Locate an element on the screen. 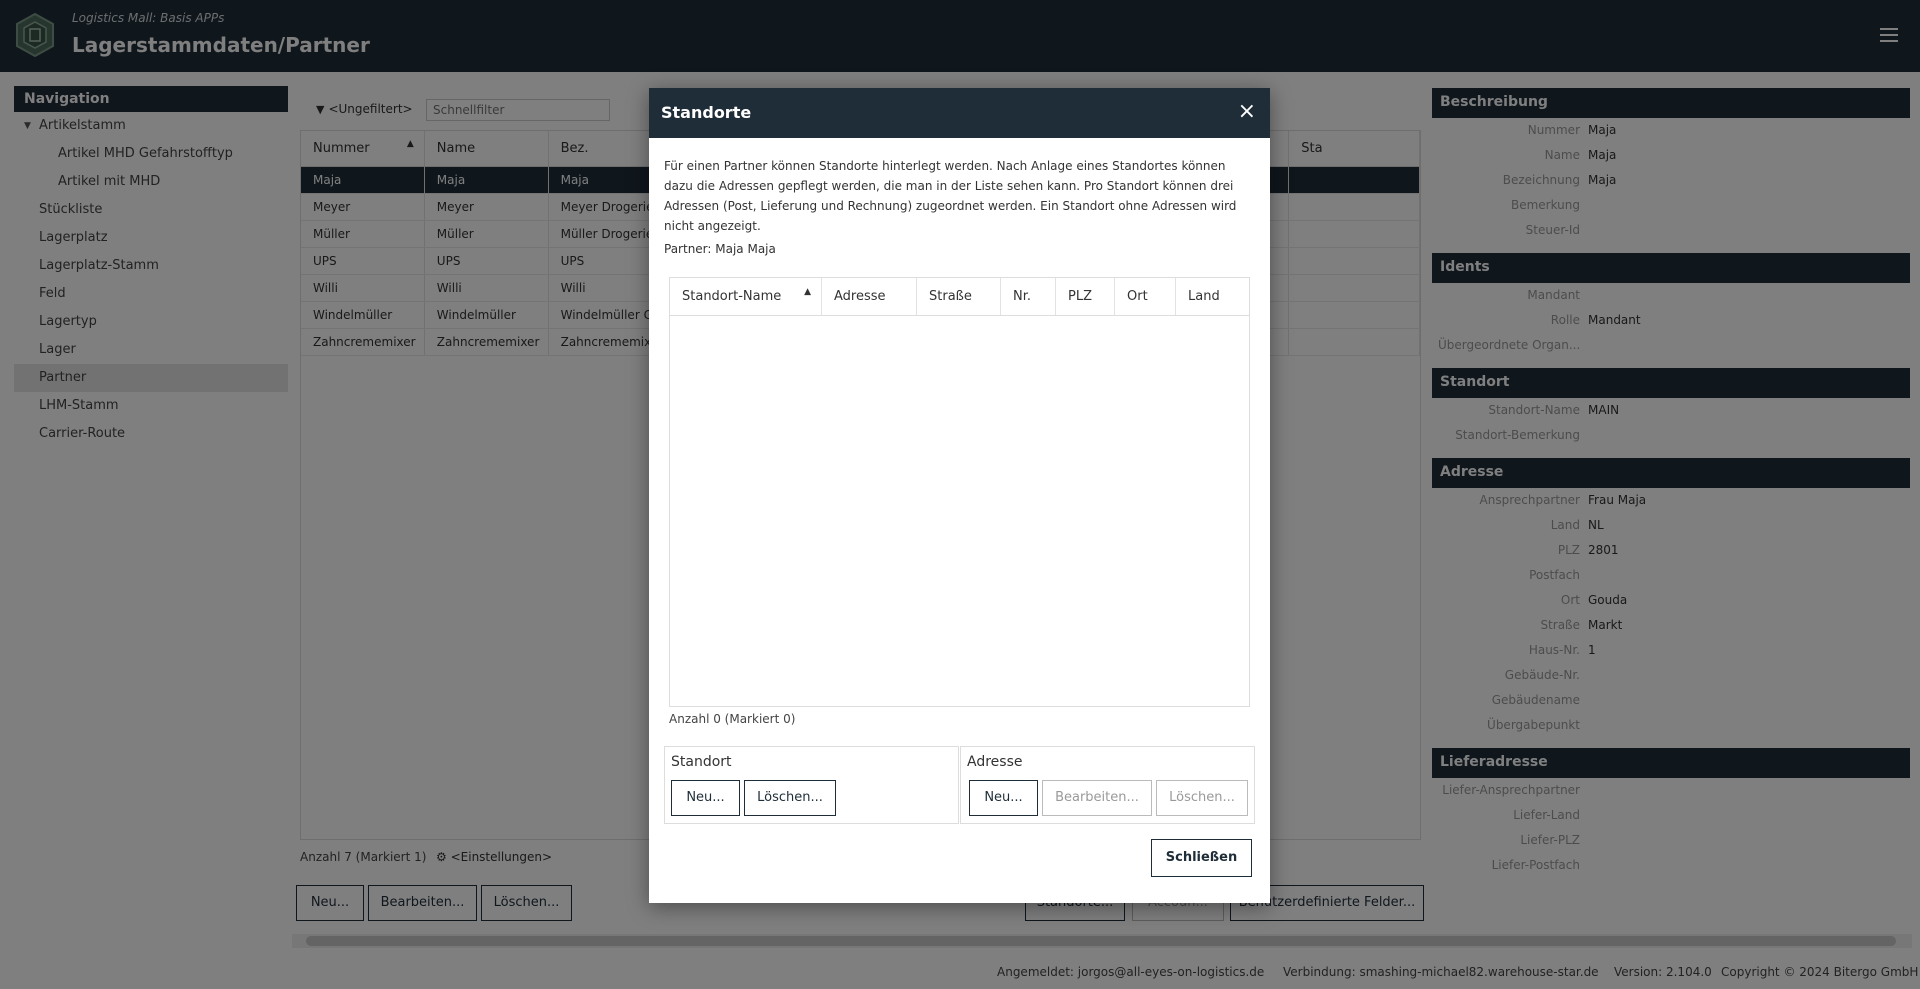 Image resolution: width=1920 pixels, height=989 pixels. column-header-adresse: Adresse is located at coordinates (869, 296).